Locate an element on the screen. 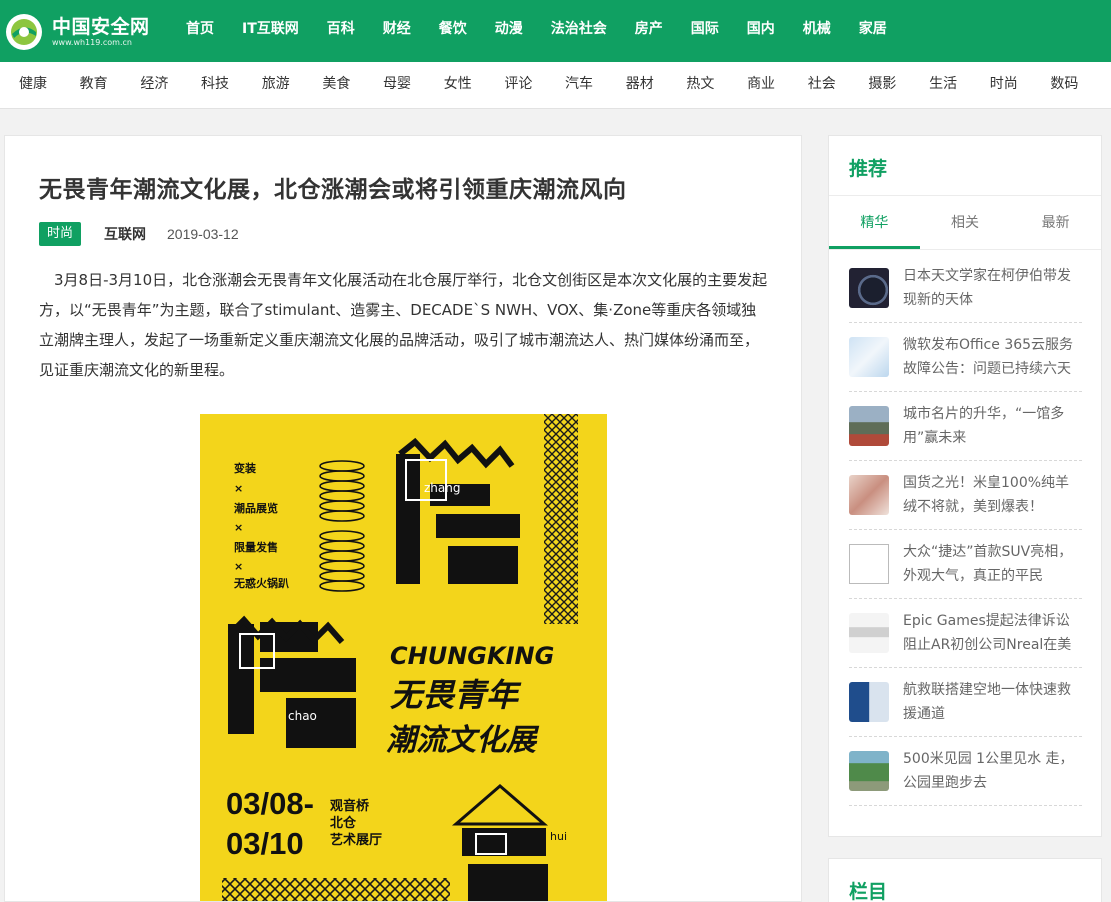 The image size is (1111, 902). list-item: 大众“捷达”首款SUV亮相，外观大气，真正的平民 is located at coordinates (965, 564).